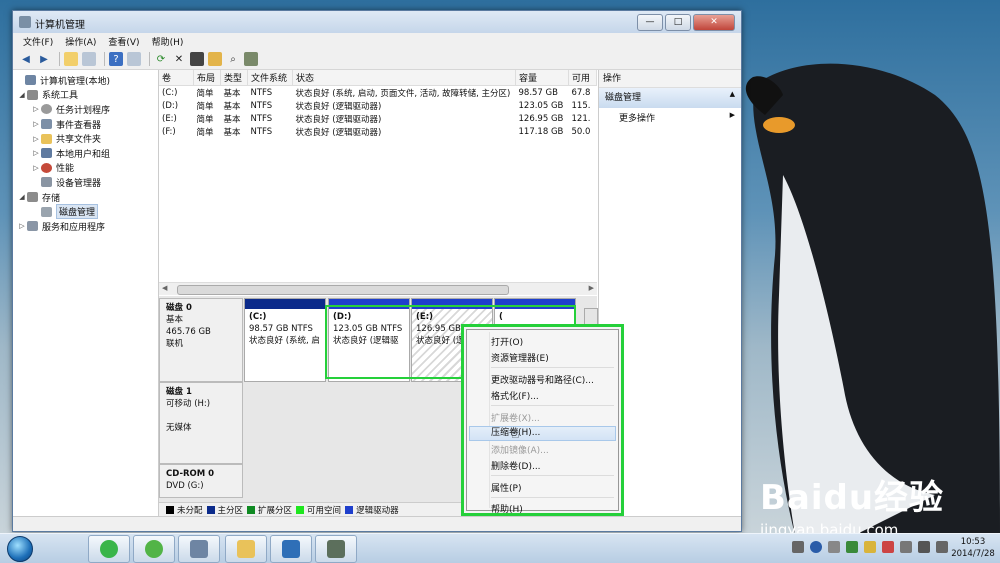 Image resolution: width=1000 pixels, height=563 pixels. What do you see at coordinates (852, 547) in the screenshot?
I see `shield-icon` at bounding box center [852, 547].